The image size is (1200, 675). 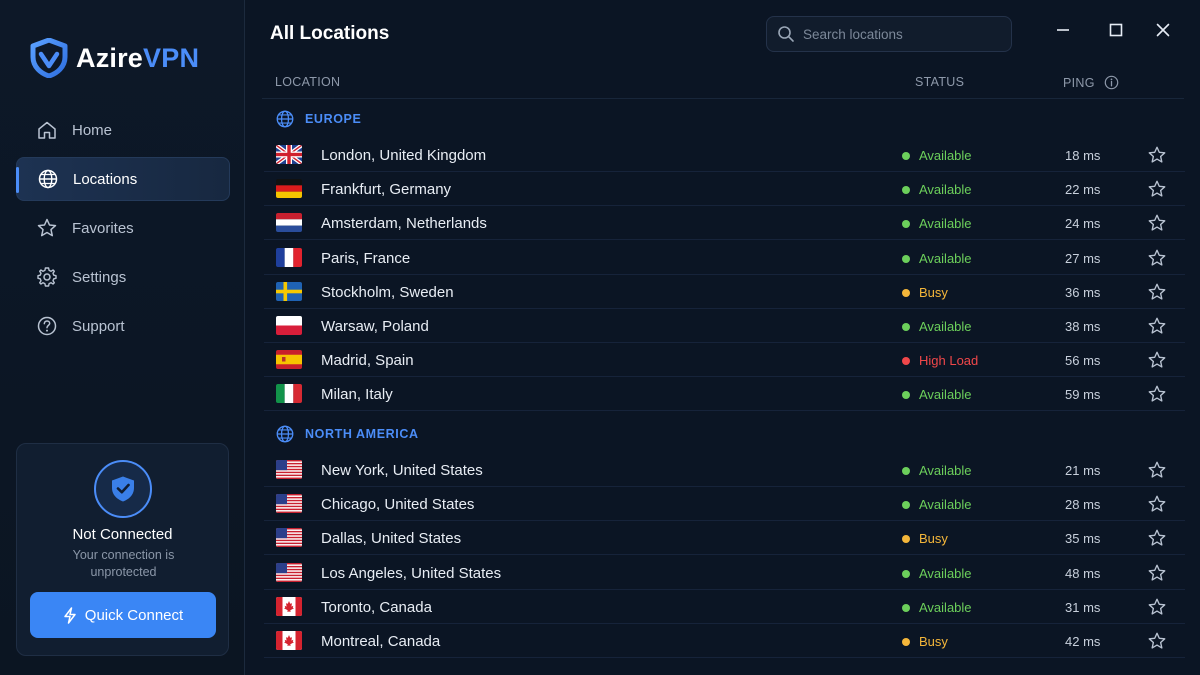 What do you see at coordinates (724, 641) in the screenshot?
I see `location-row: Montreal, Canada Busy 42 ms` at bounding box center [724, 641].